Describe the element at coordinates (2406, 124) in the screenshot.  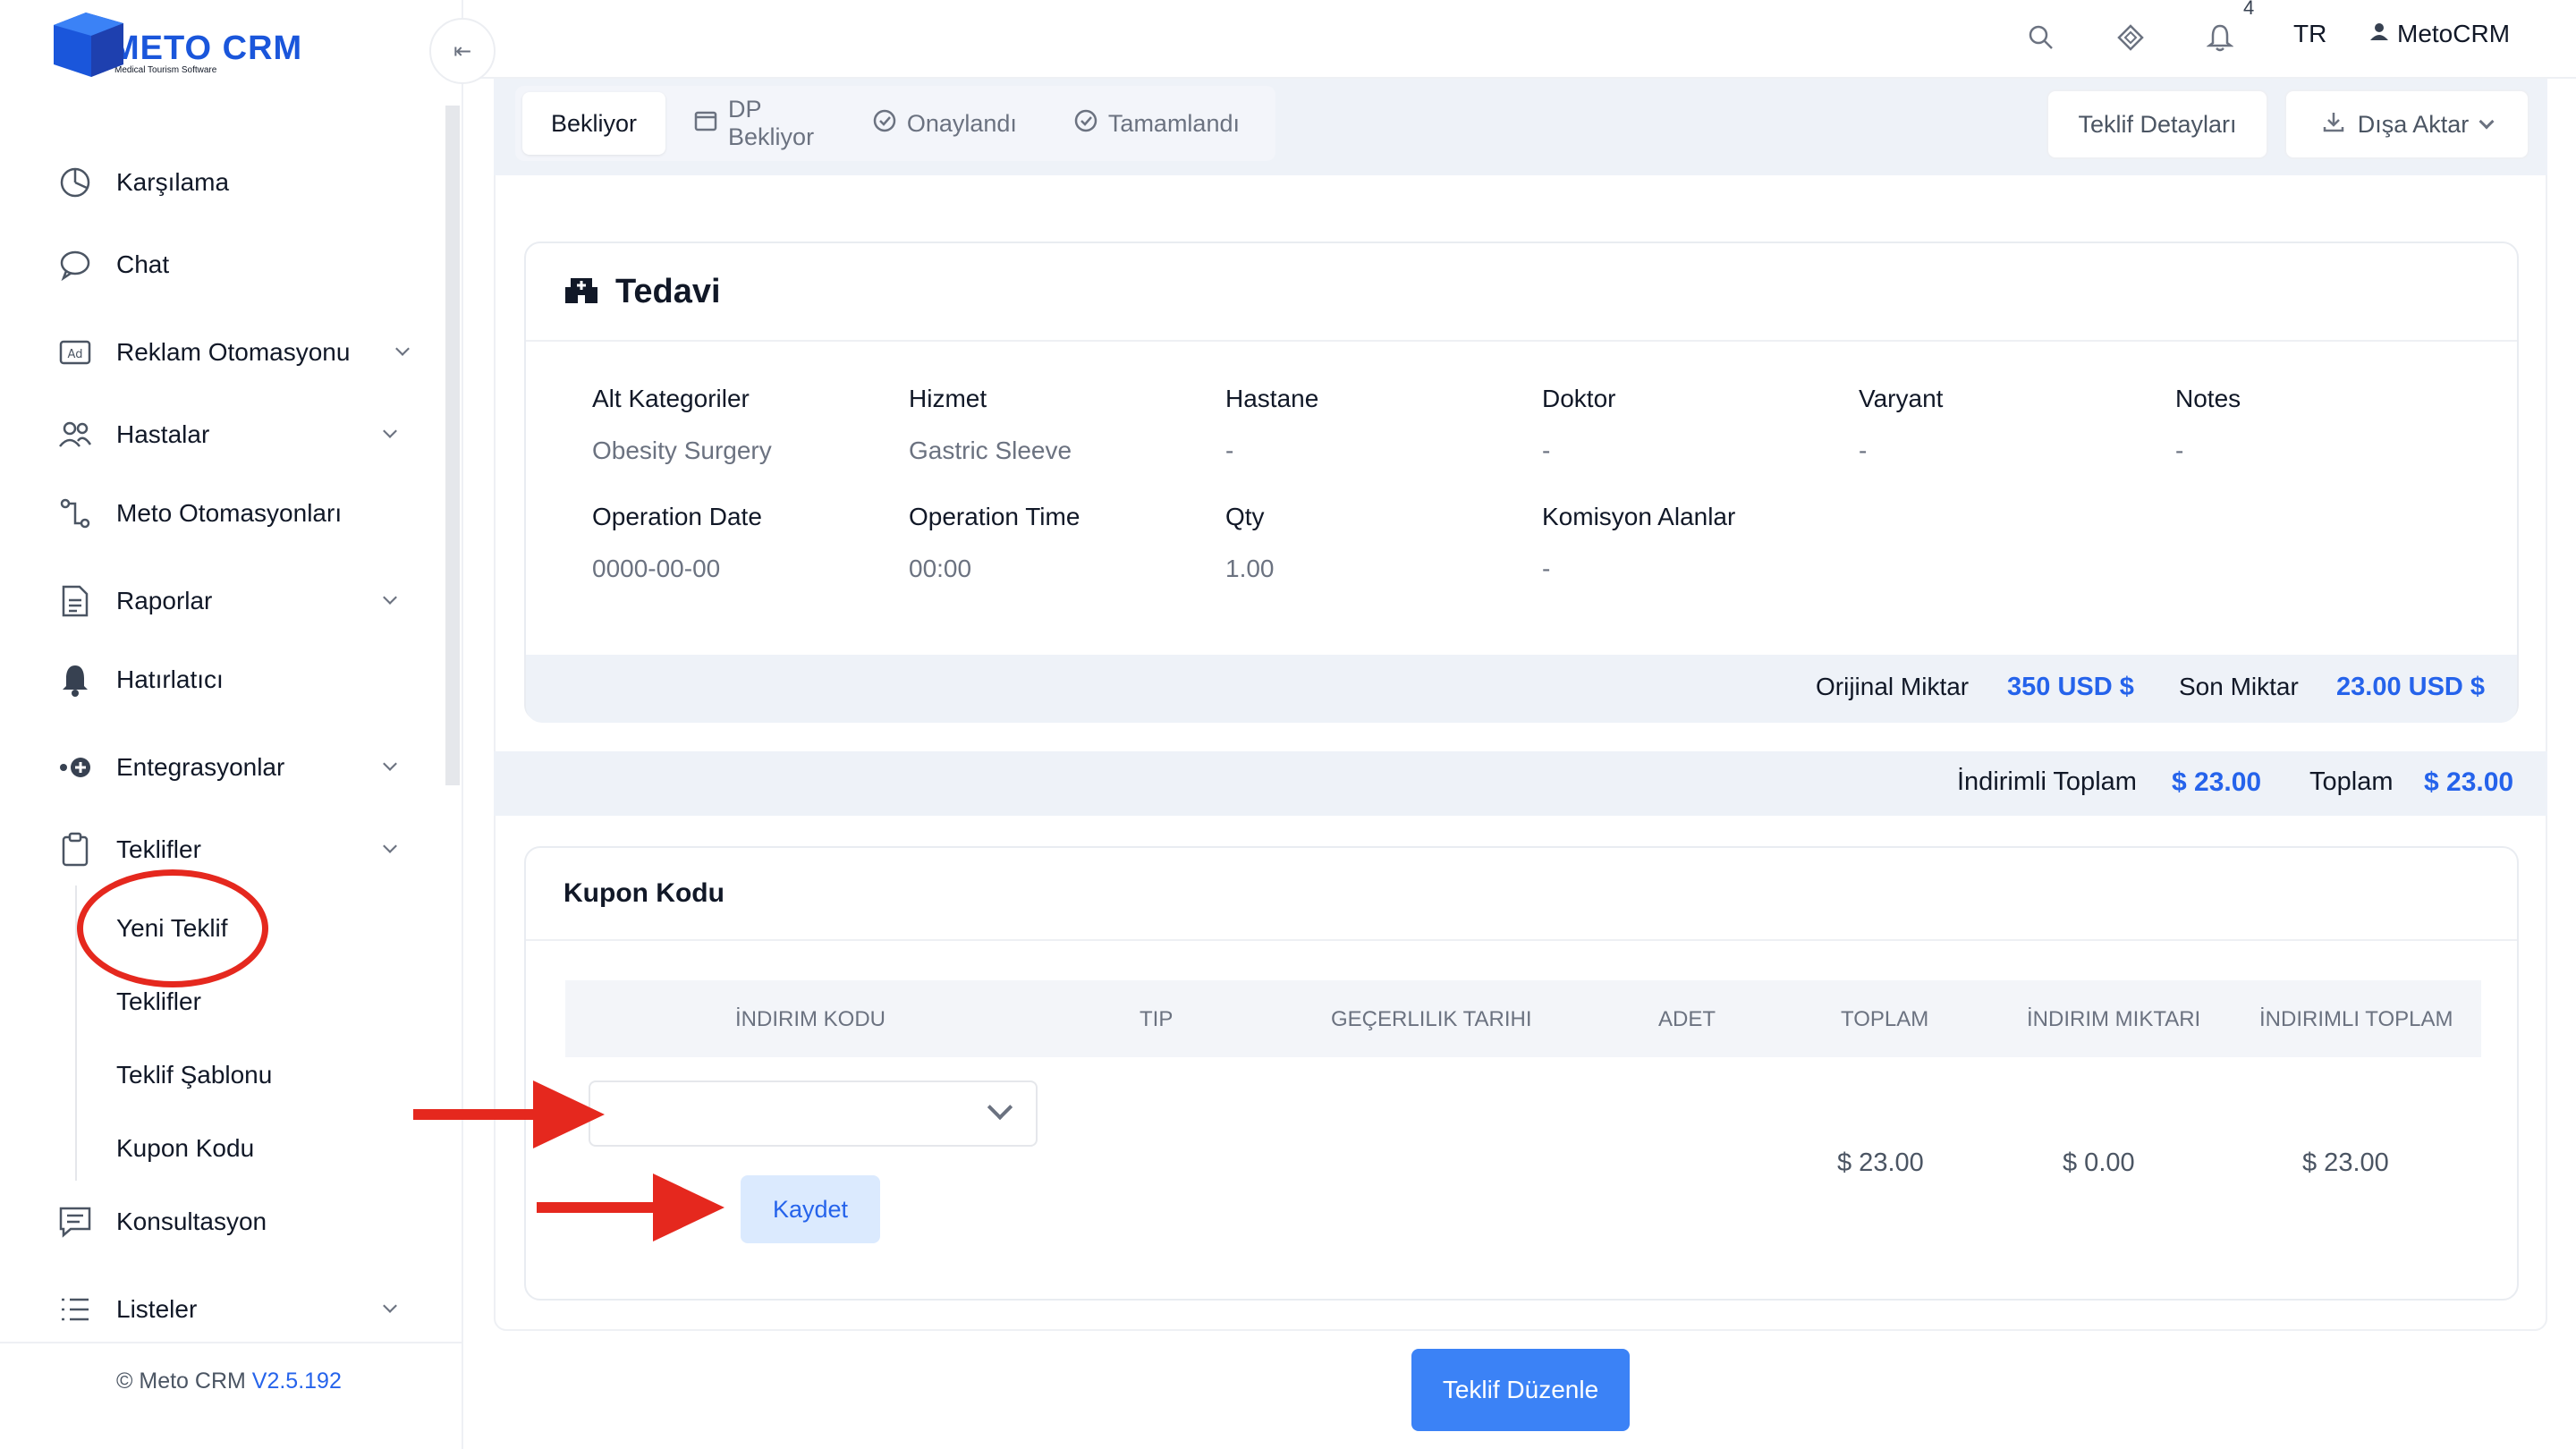
I see `disa-aktar-button: Dışa Aktar` at that location.